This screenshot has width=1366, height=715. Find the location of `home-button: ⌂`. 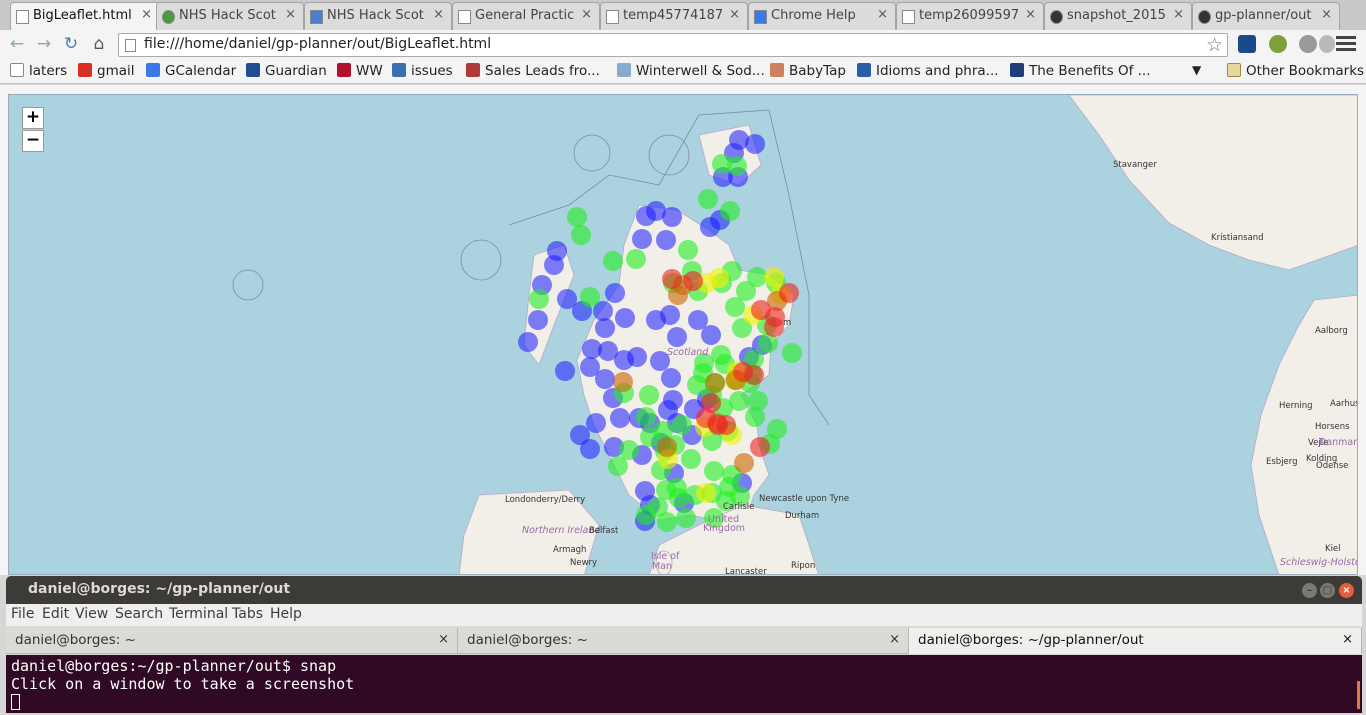

home-button: ⌂ is located at coordinates (99, 44).